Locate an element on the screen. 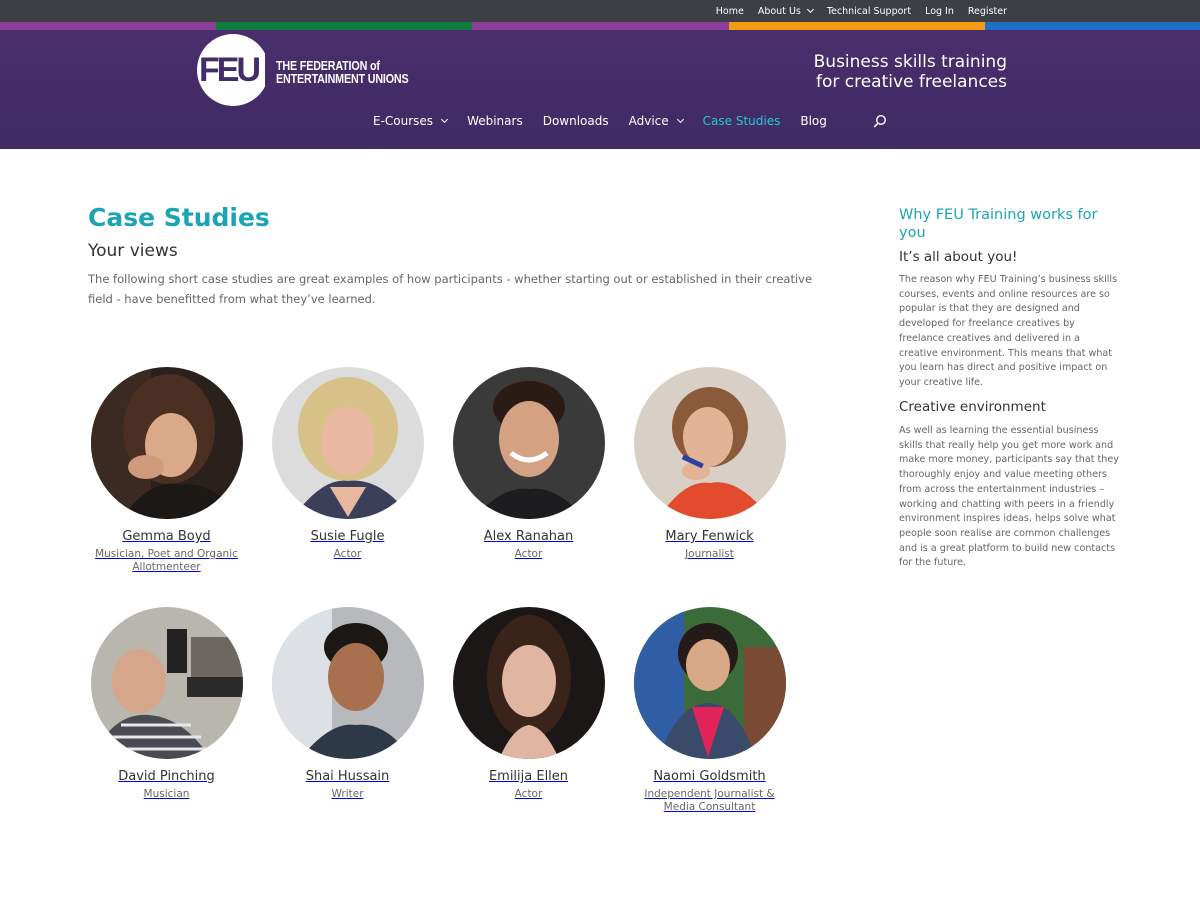 This screenshot has height=900, width=1200. nav-downloads: Downloads is located at coordinates (576, 121).